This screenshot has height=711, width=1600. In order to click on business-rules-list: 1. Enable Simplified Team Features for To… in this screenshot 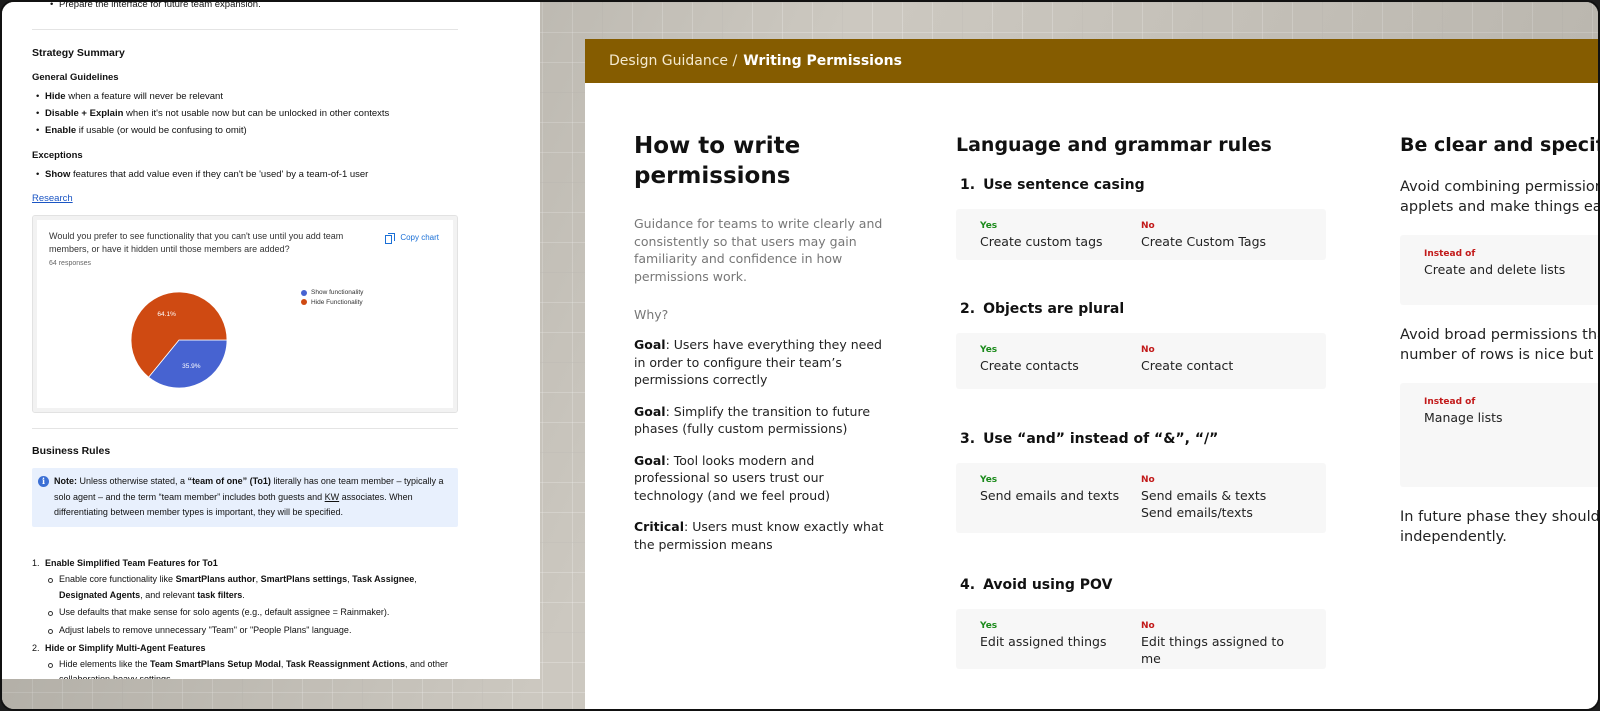, I will do `click(245, 617)`.